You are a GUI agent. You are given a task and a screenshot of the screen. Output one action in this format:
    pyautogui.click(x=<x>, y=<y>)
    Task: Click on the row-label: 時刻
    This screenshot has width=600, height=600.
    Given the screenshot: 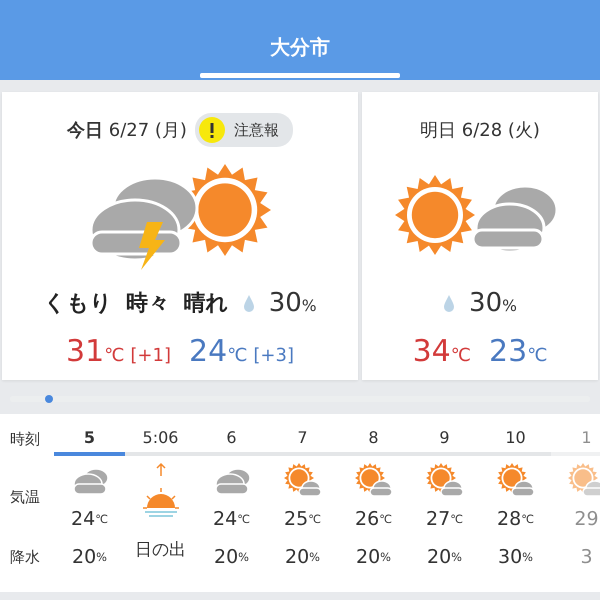 What is the action you would take?
    pyautogui.click(x=25, y=439)
    